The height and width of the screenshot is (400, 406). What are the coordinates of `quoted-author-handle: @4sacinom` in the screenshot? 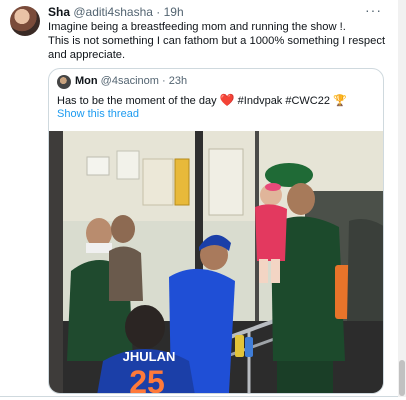 It's located at (130, 81).